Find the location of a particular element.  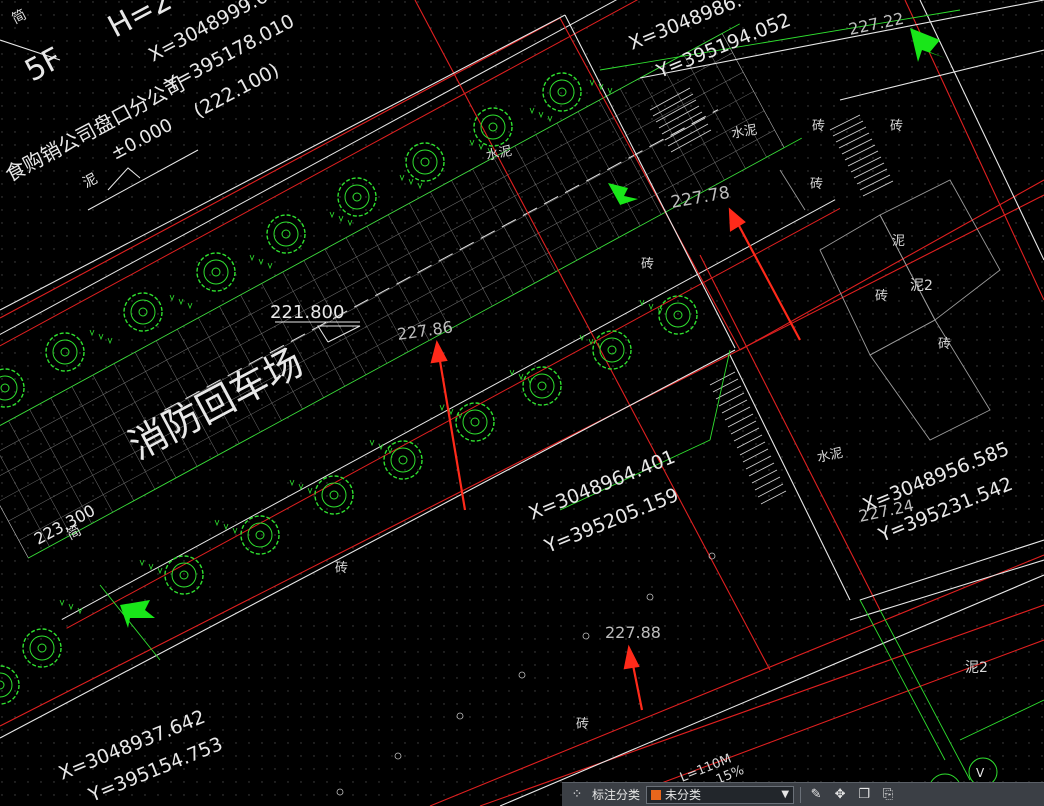

category-label: 标注分类 is located at coordinates (616, 795).